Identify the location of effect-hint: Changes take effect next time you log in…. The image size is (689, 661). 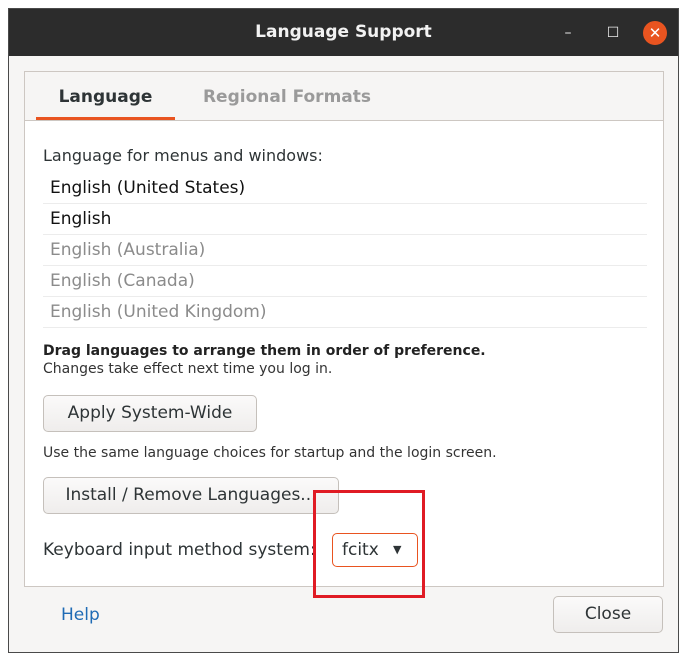
(188, 369).